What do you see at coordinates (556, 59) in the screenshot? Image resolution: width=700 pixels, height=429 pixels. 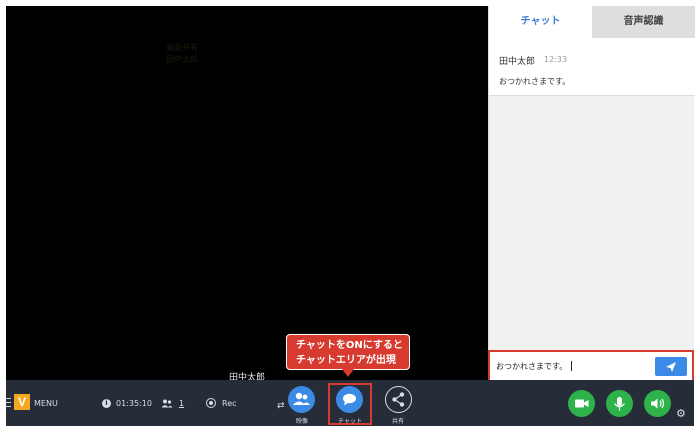 I see `message-time: 12:33` at bounding box center [556, 59].